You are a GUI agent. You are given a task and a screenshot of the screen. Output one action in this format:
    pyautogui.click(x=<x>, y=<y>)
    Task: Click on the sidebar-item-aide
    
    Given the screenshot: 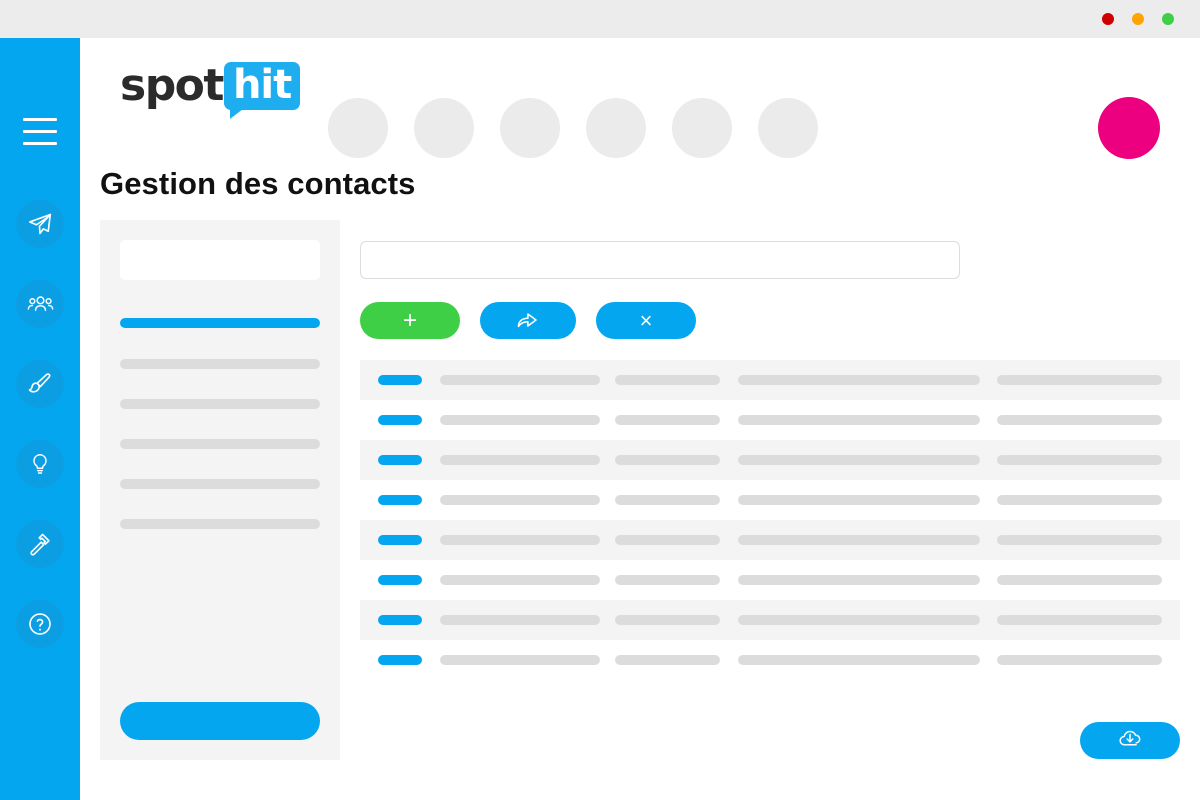 What is the action you would take?
    pyautogui.click(x=40, y=624)
    